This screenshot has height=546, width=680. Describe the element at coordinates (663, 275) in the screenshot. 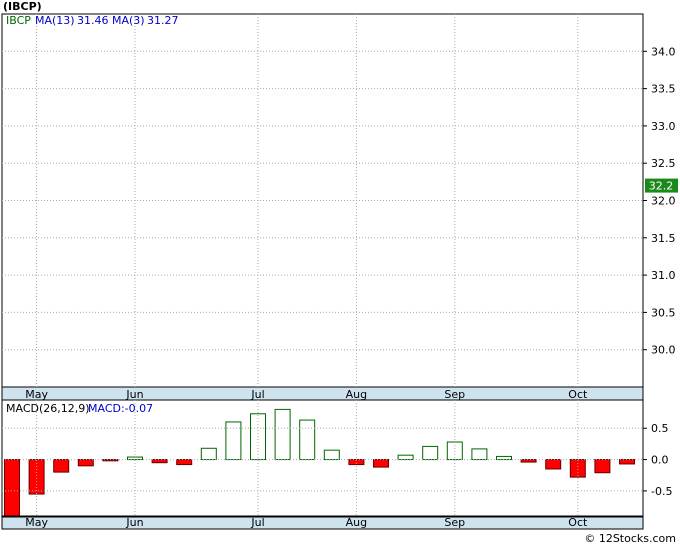

I see `price-y-tick-label: 31.0` at that location.